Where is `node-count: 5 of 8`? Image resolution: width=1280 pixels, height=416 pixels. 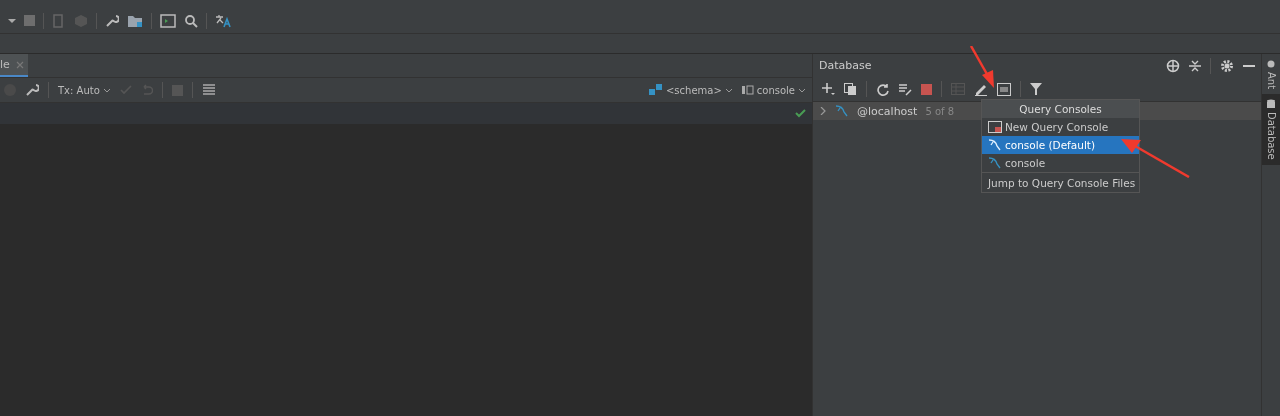 node-count: 5 of 8 is located at coordinates (940, 111).